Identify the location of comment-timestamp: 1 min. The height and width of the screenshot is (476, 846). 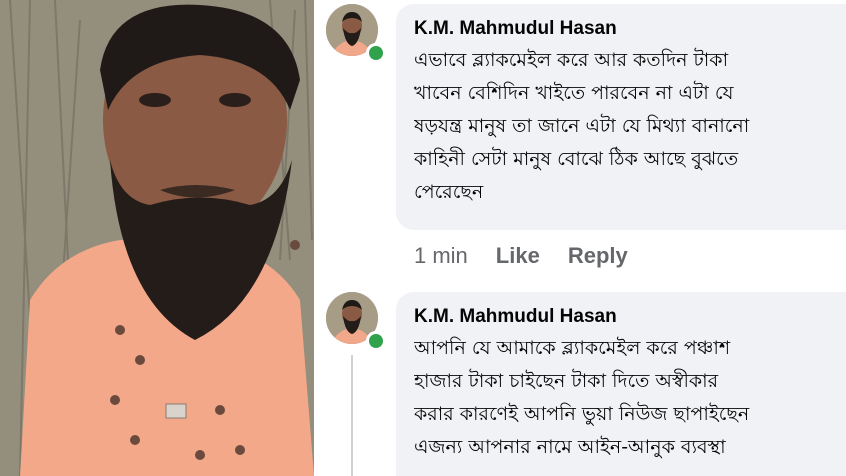
(441, 256).